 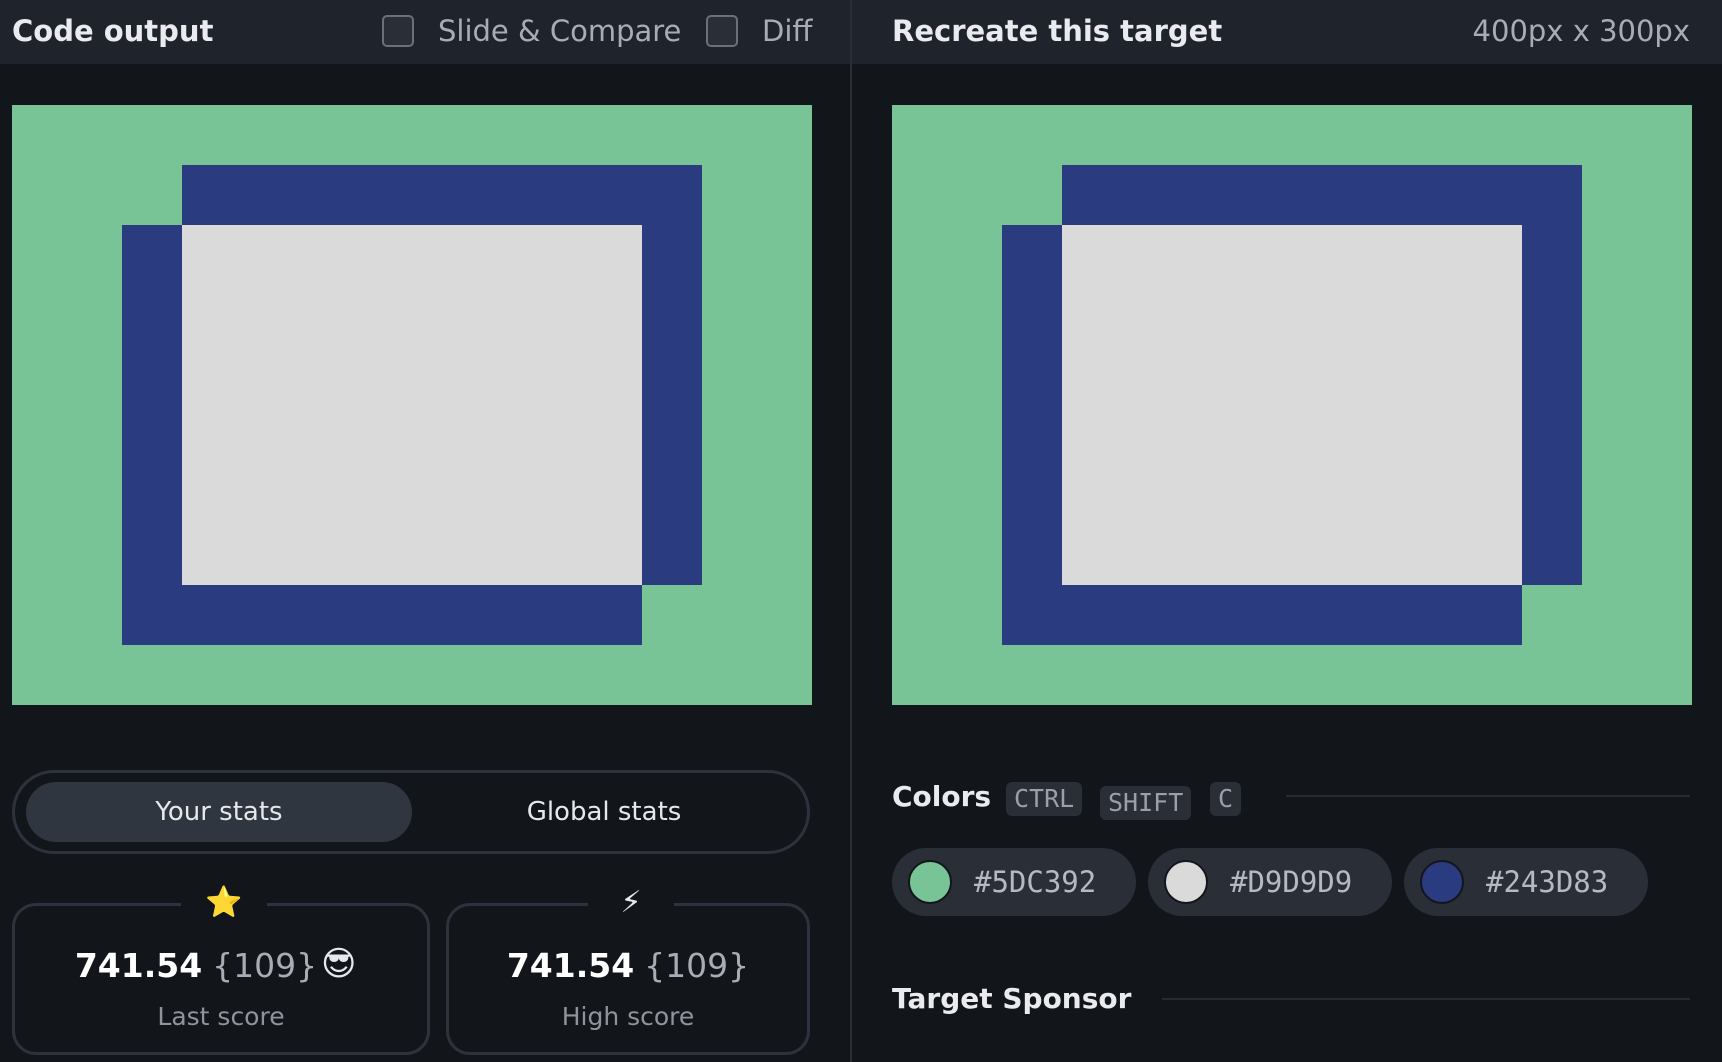 I want to click on gray-center-rect, so click(x=412, y=405).